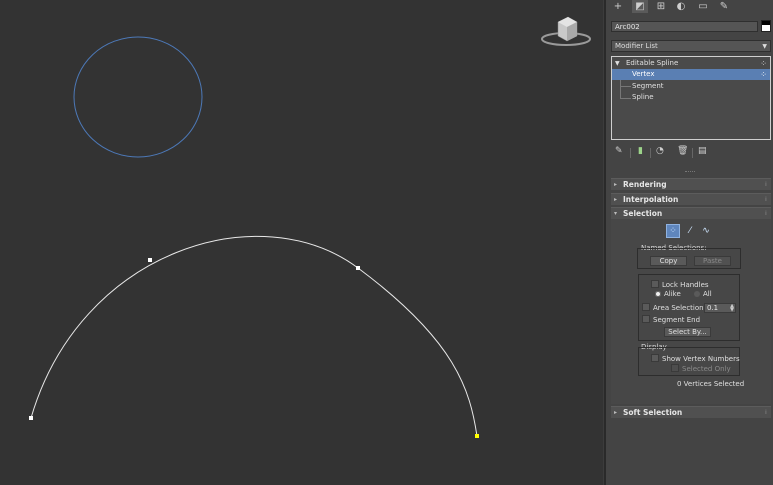 This screenshot has width=773, height=485. I want to click on stack-item-spline: Spline, so click(691, 97).